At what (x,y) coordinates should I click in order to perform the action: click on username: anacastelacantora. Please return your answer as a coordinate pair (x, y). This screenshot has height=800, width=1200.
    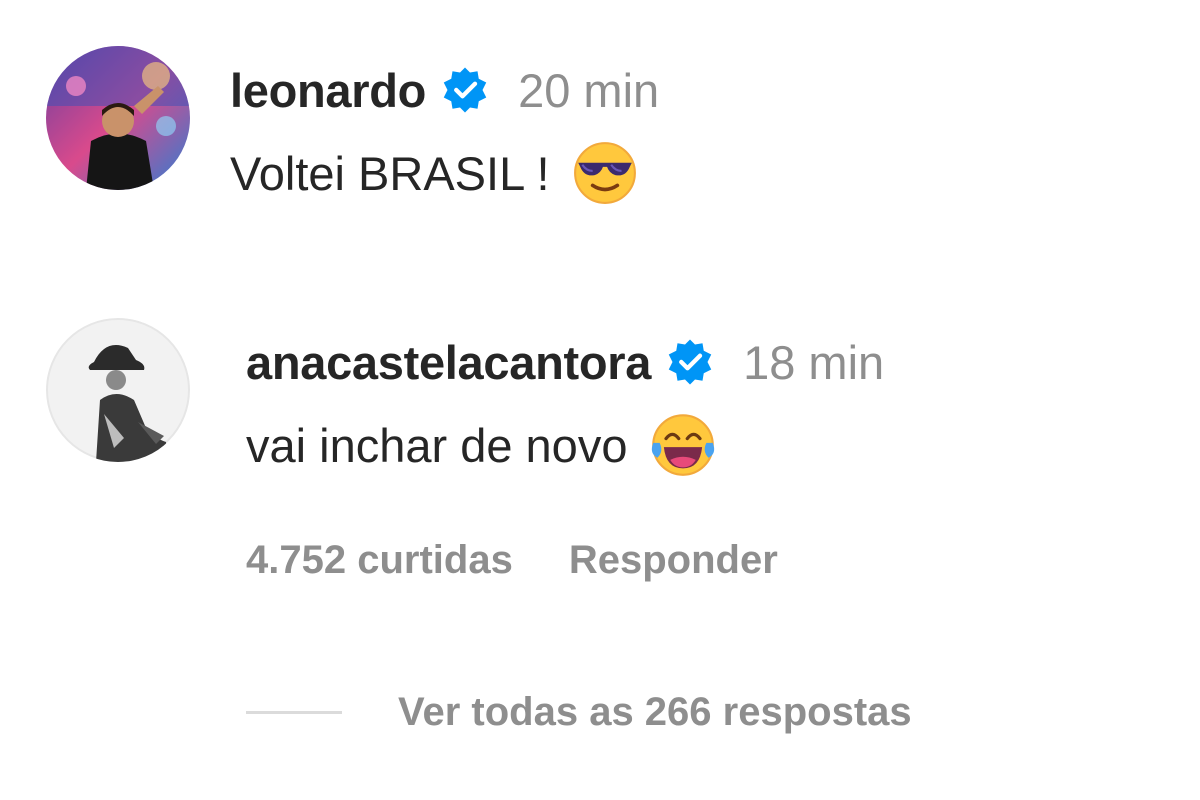
    Looking at the image, I should click on (448, 362).